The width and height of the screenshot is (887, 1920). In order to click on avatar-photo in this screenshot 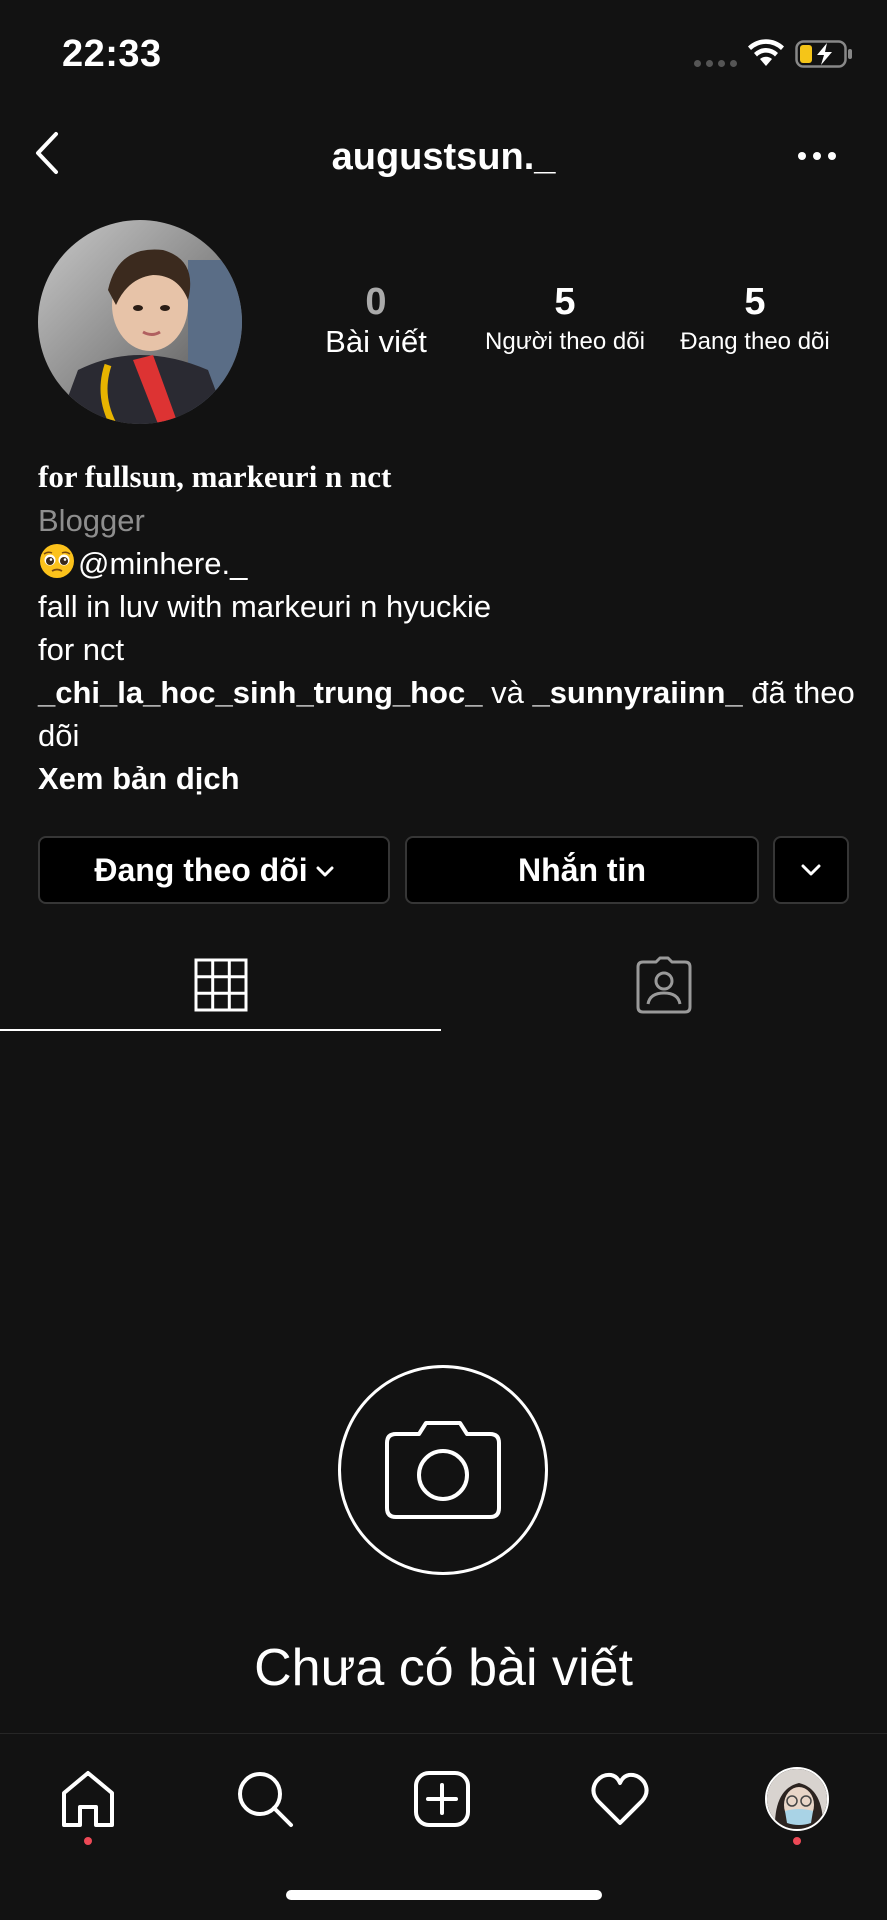, I will do `click(140, 322)`.